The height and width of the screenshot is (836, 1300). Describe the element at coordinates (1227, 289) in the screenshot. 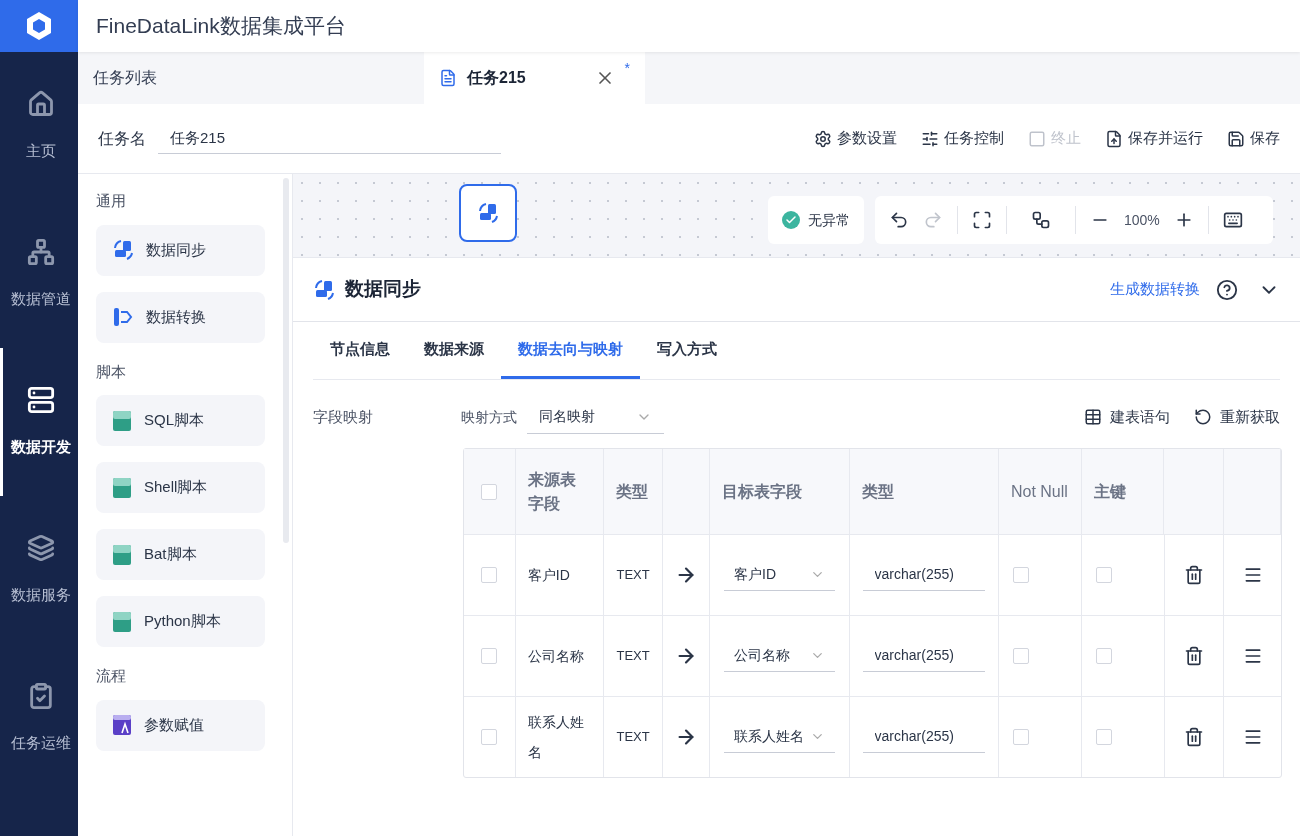

I see `help-icon` at that location.